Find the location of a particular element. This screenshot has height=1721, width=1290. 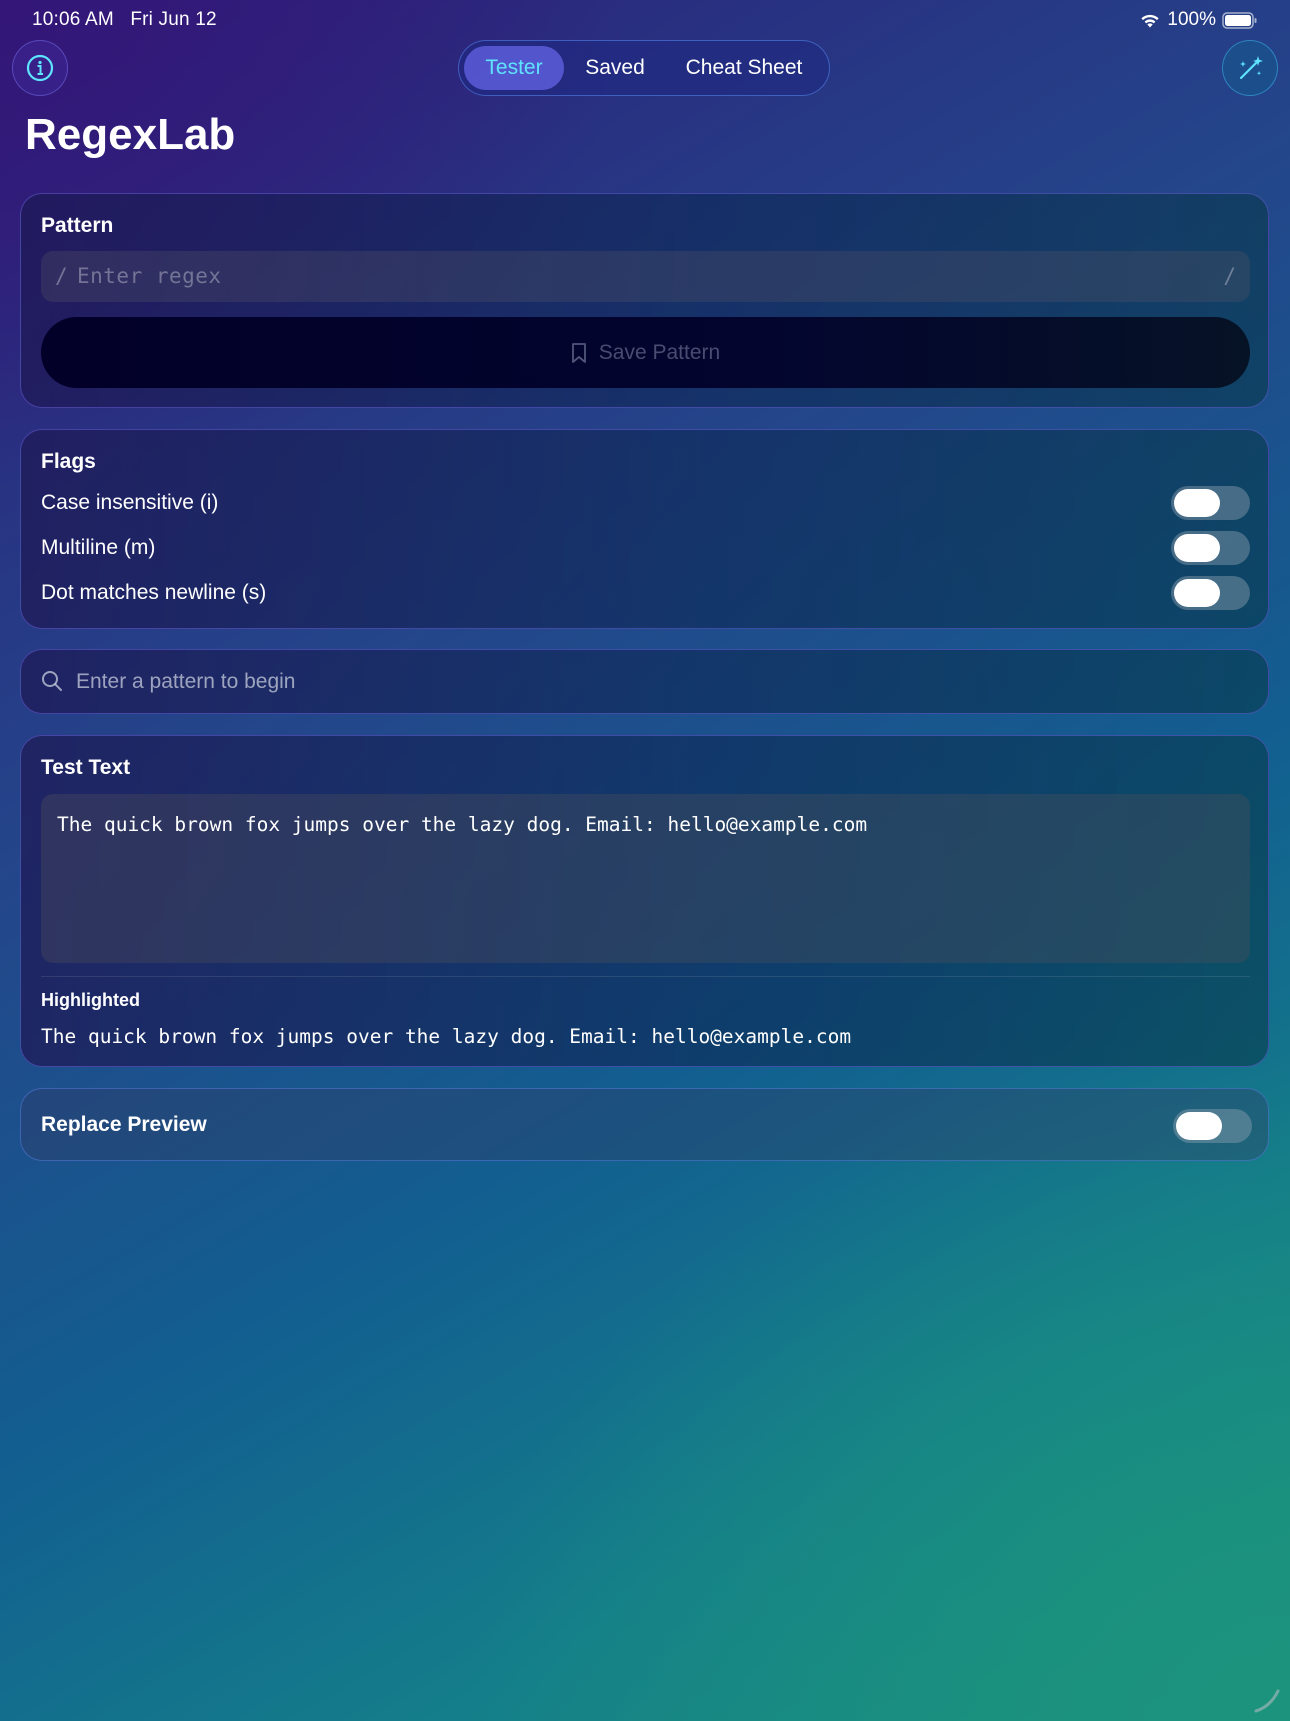

test-text-label: Test Text is located at coordinates (86, 767).